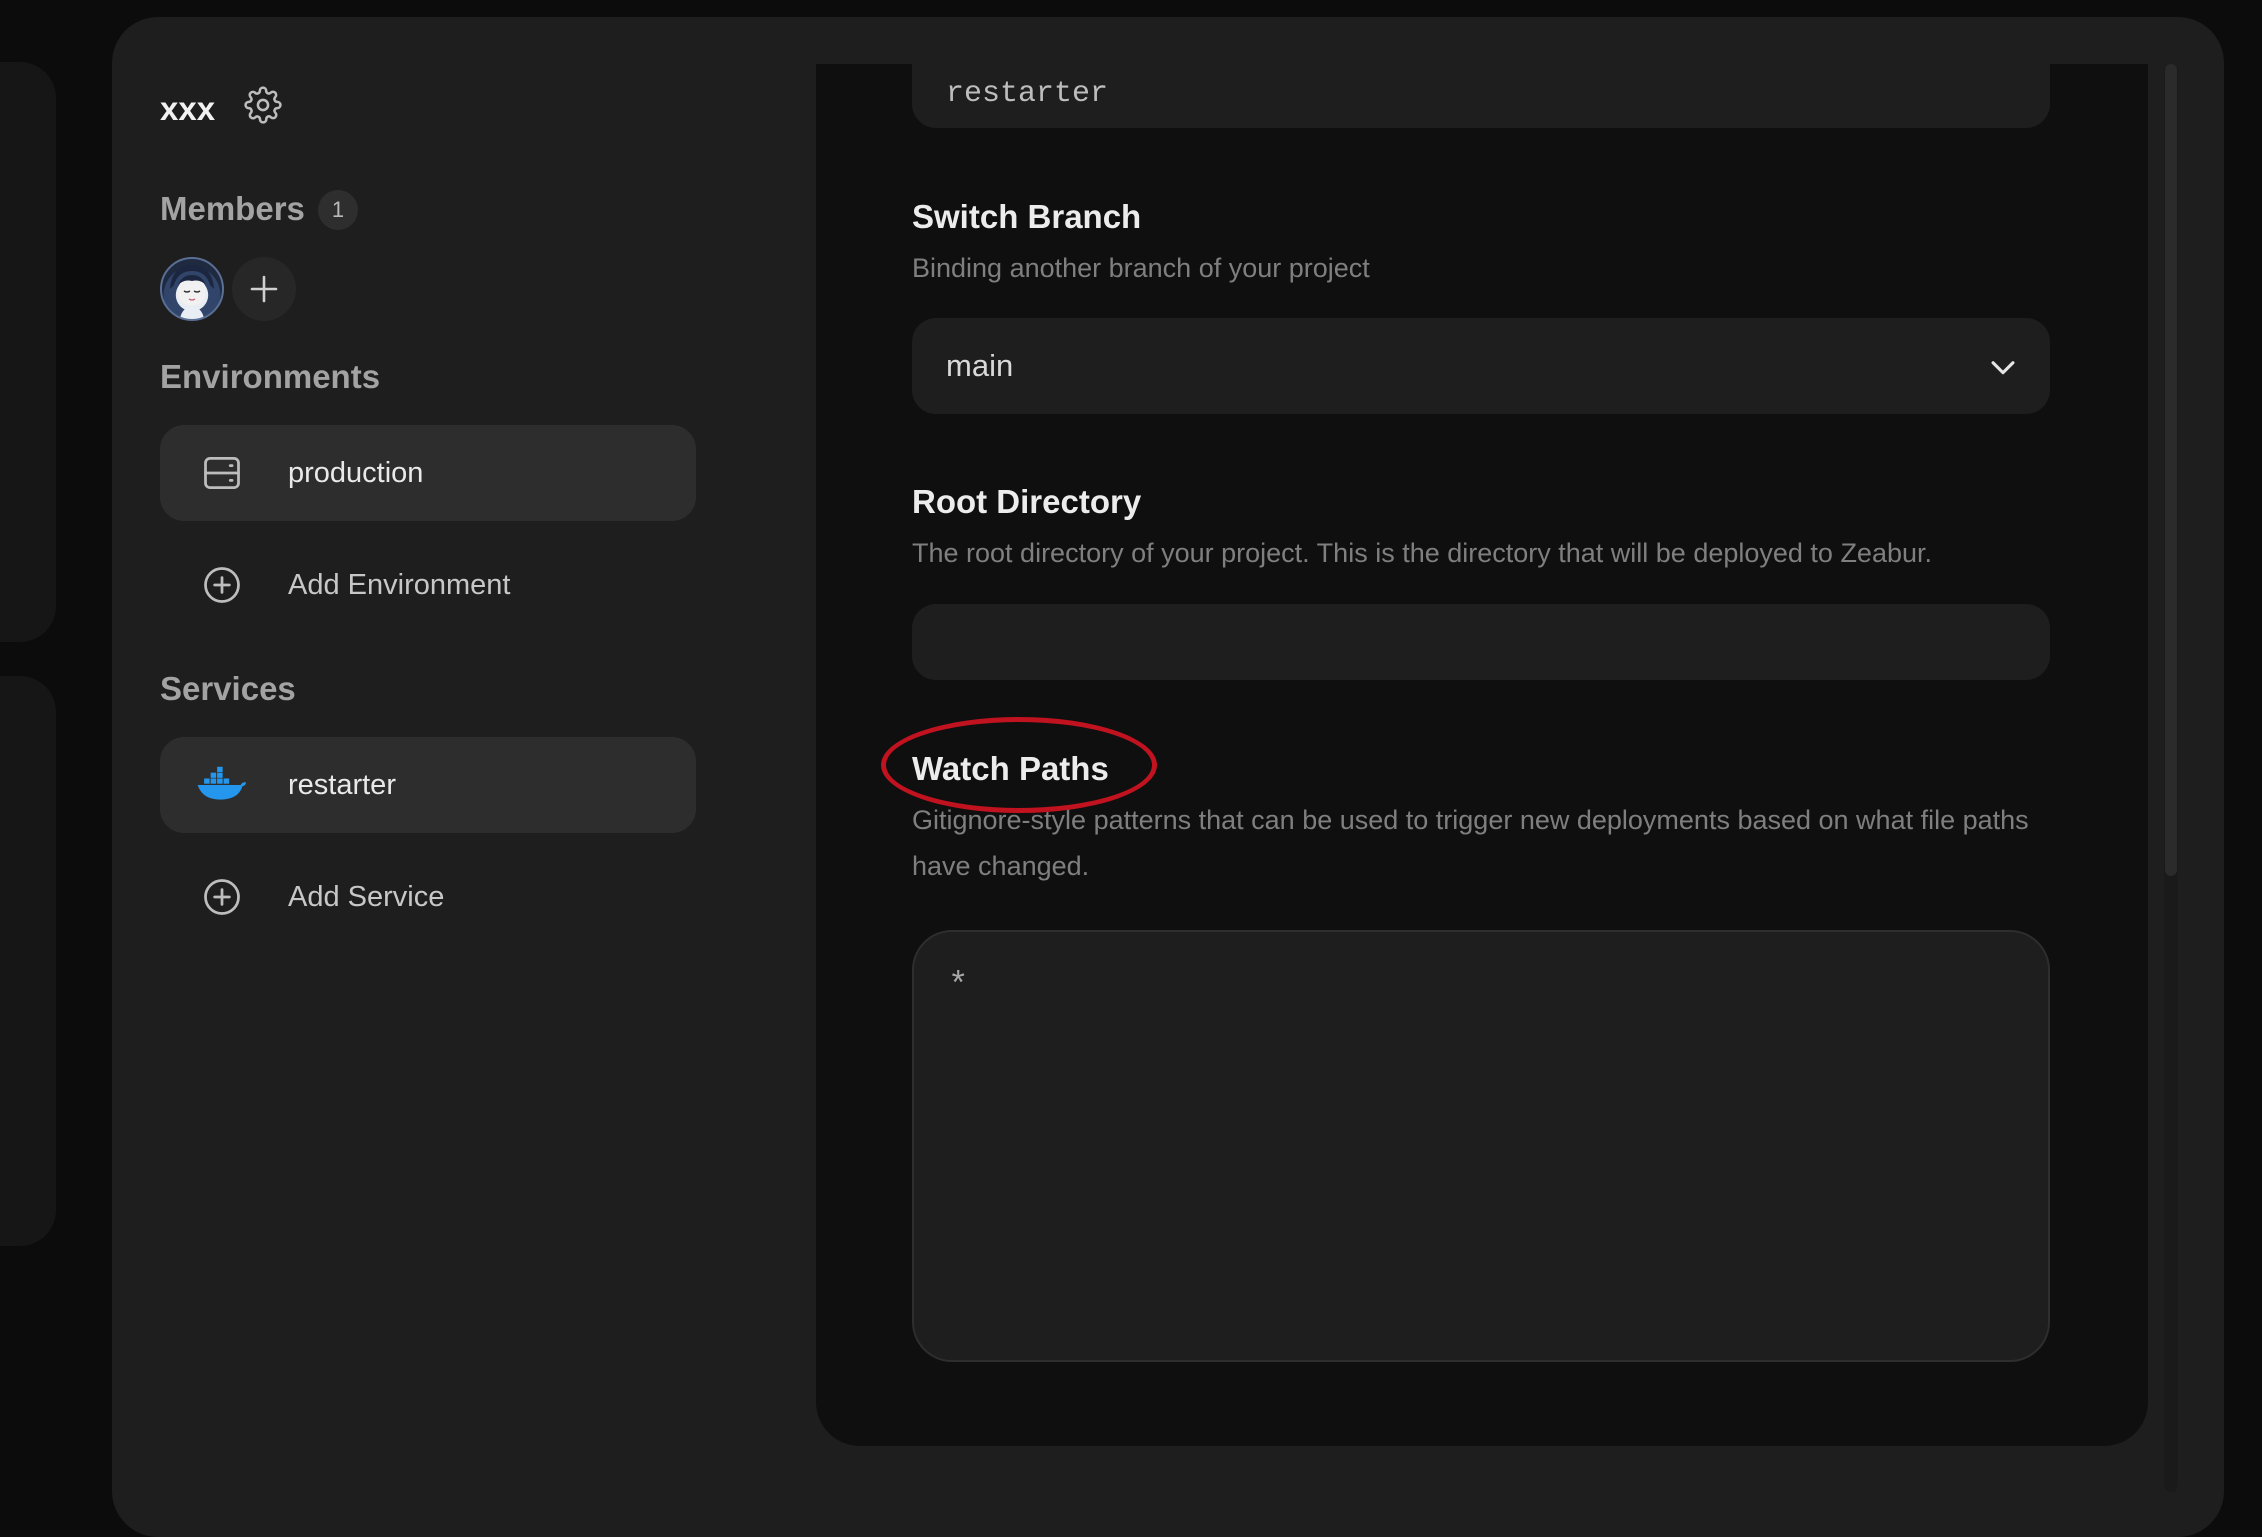 The height and width of the screenshot is (1537, 2262). Describe the element at coordinates (1481, 642) in the screenshot. I see `root-directory-input` at that location.